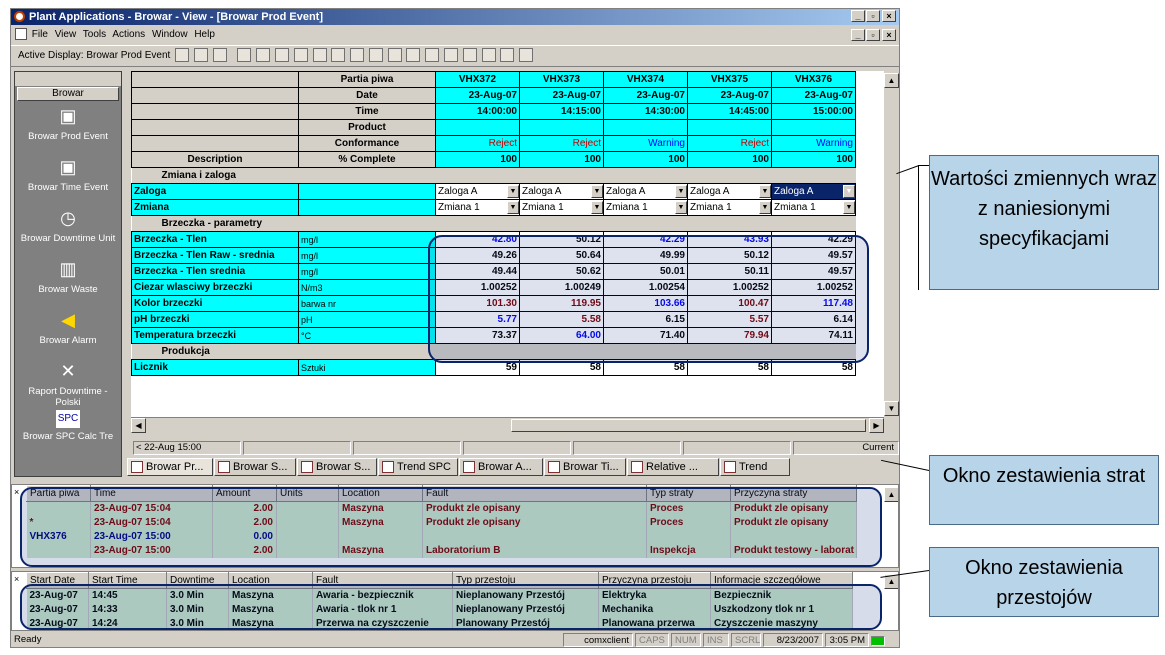 The height and width of the screenshot is (655, 1165). Describe the element at coordinates (68, 280) in the screenshot. I see `sidebar-item-waste: ▥ Browar Waste` at that location.